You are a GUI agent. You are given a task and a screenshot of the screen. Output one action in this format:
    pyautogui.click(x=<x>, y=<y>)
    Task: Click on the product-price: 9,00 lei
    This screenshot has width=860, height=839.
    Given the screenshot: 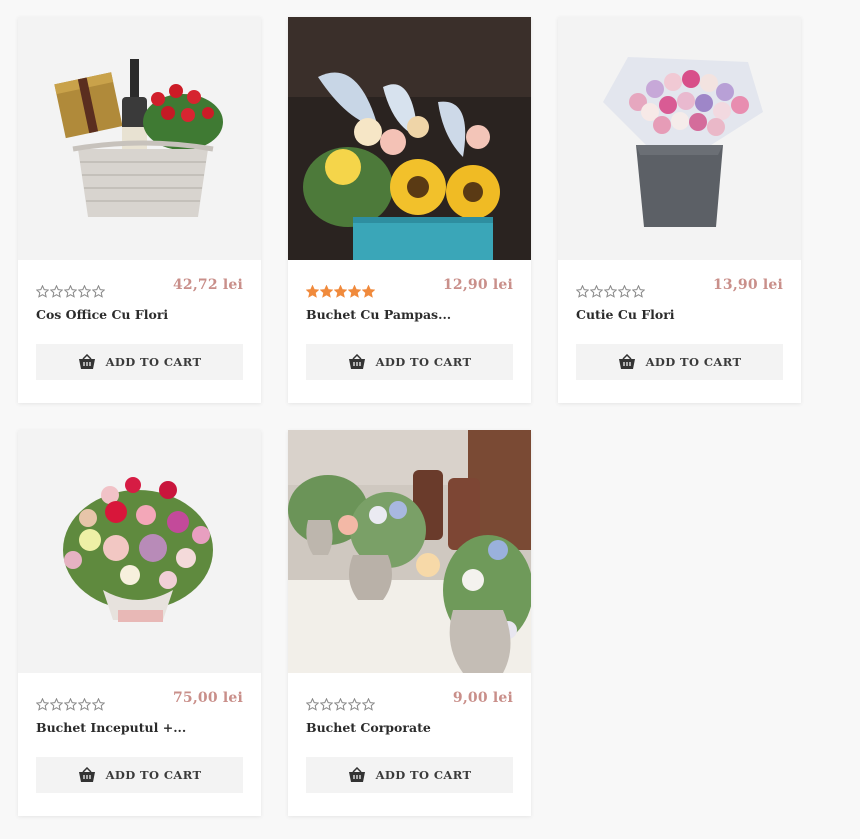 What is the action you would take?
    pyautogui.click(x=482, y=698)
    